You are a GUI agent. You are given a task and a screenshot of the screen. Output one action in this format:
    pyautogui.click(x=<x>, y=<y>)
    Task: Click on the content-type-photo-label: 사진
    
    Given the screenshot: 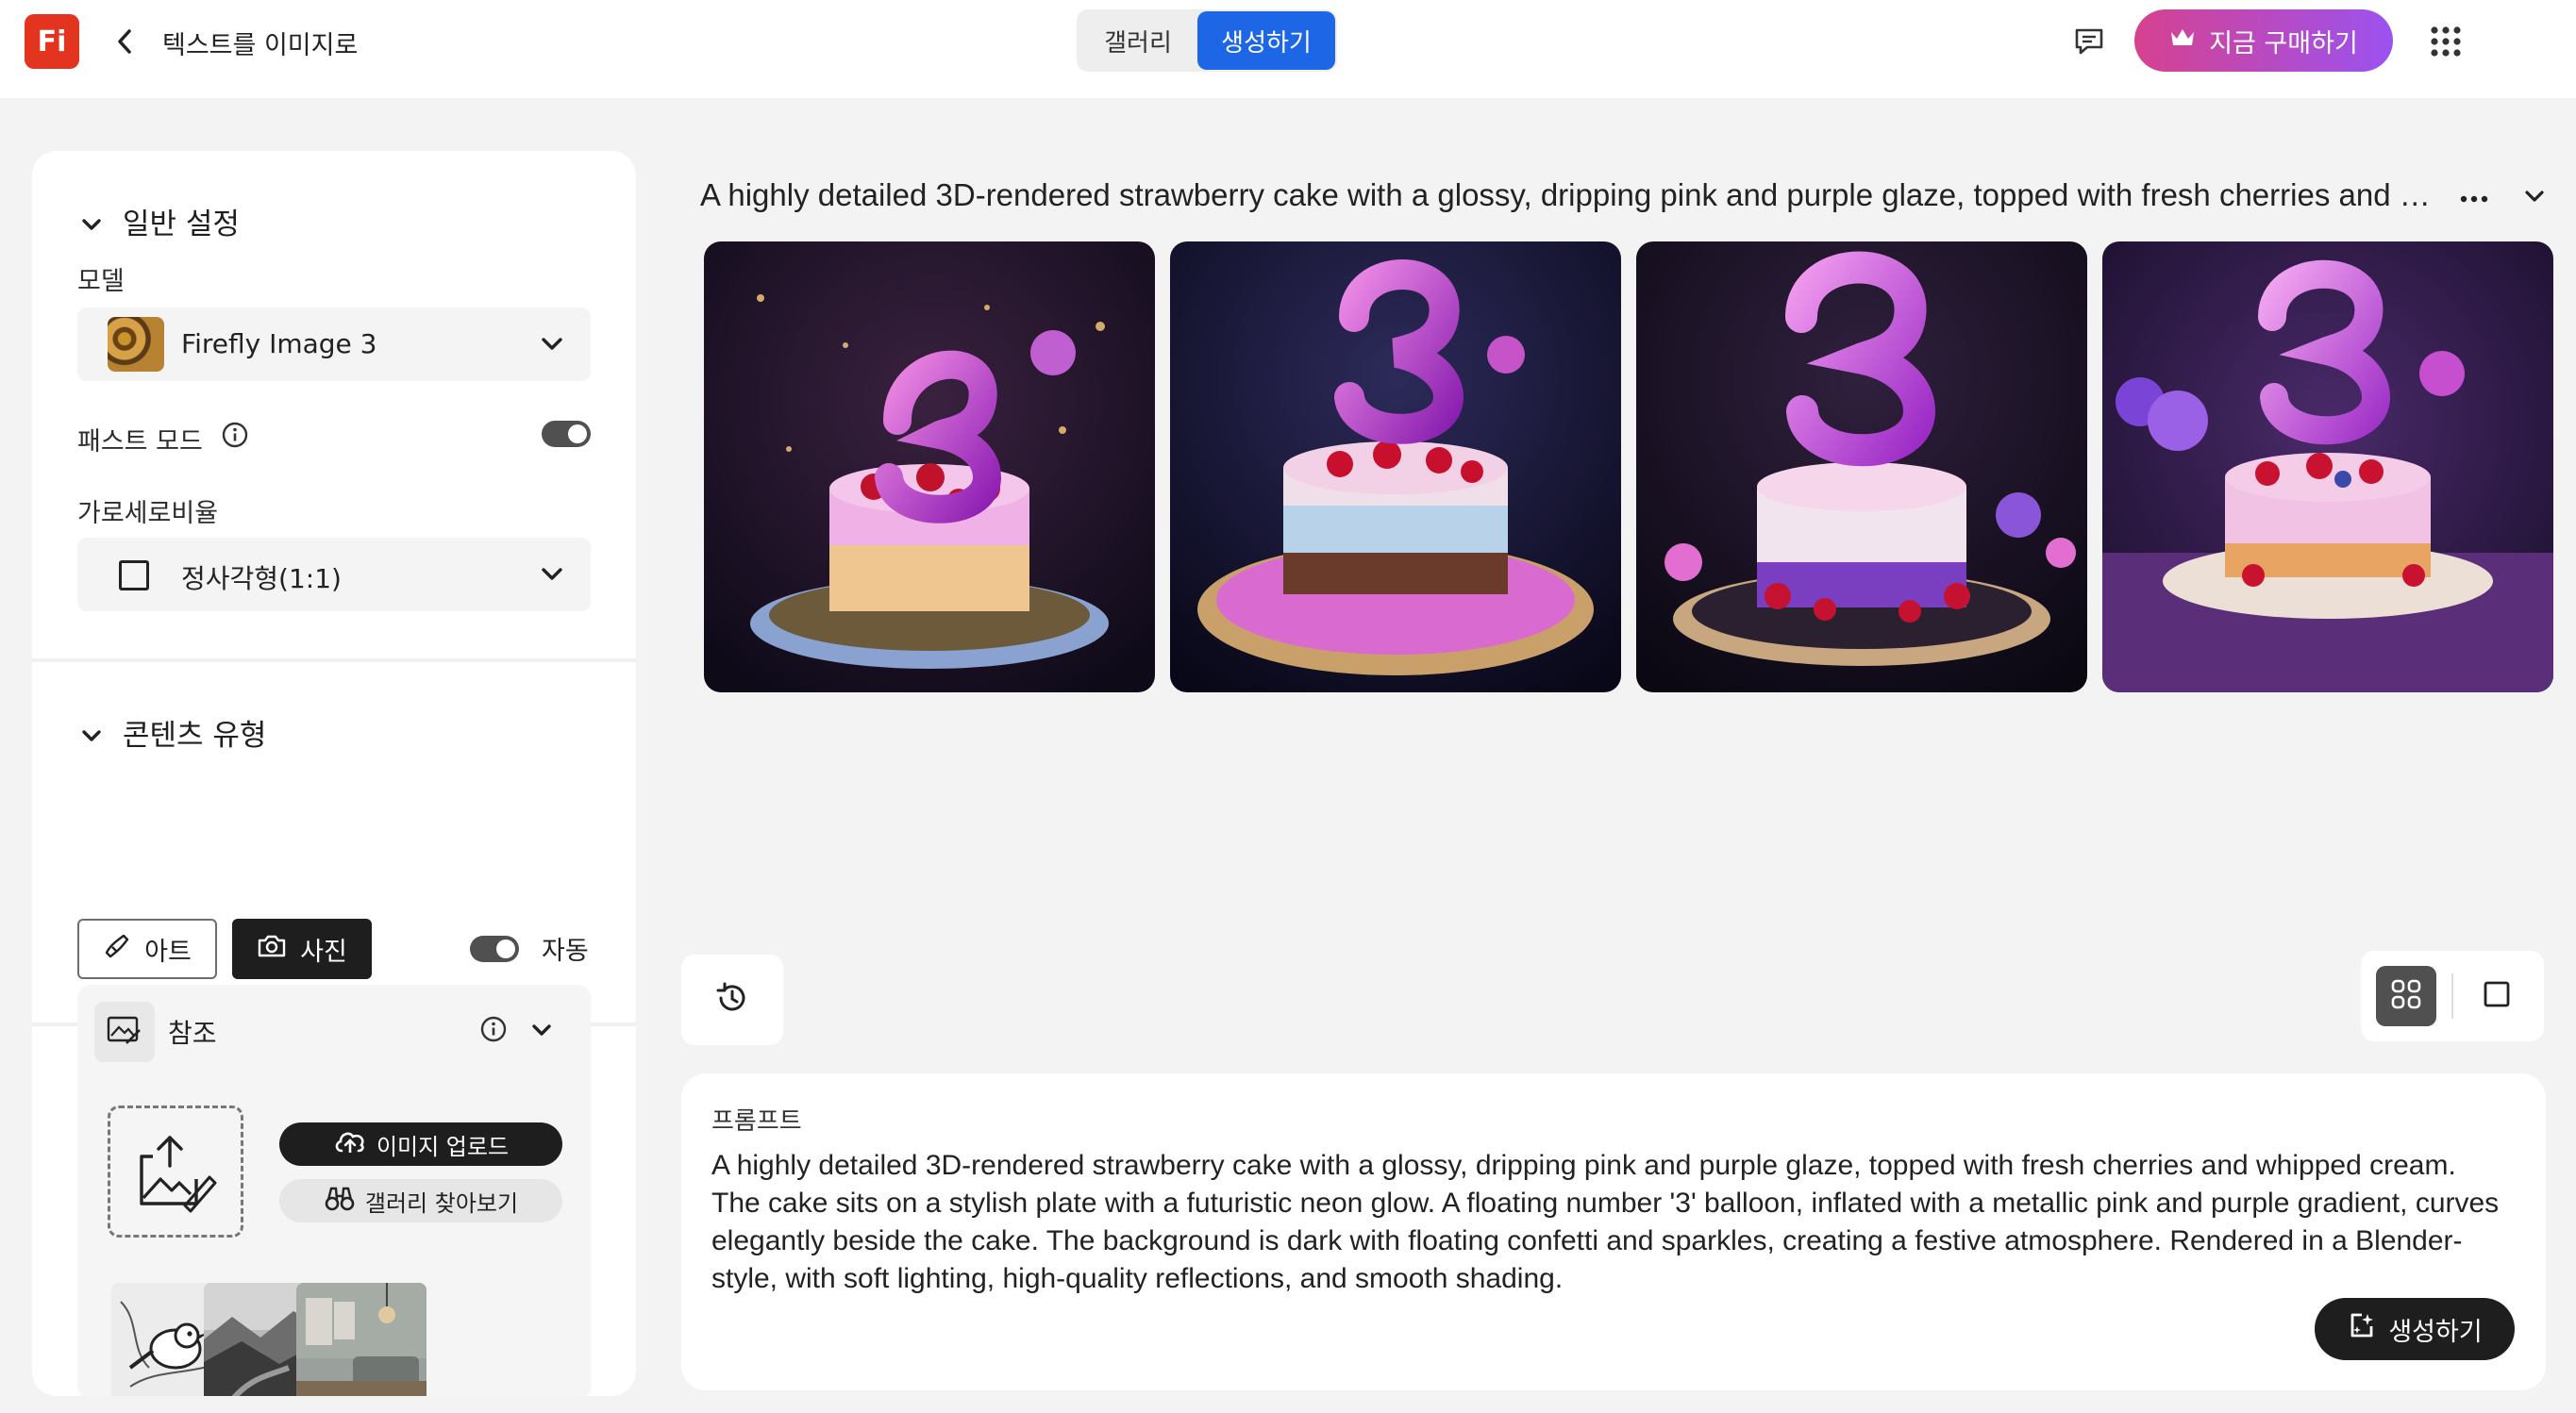 What is the action you would take?
    pyautogui.click(x=323, y=952)
    